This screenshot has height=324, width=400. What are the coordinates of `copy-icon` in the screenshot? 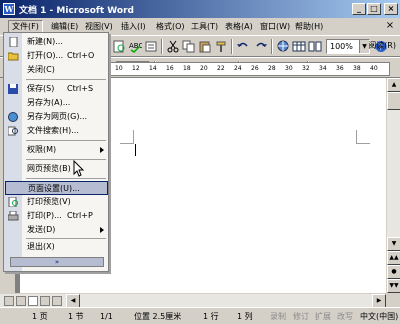 It's located at (189, 46).